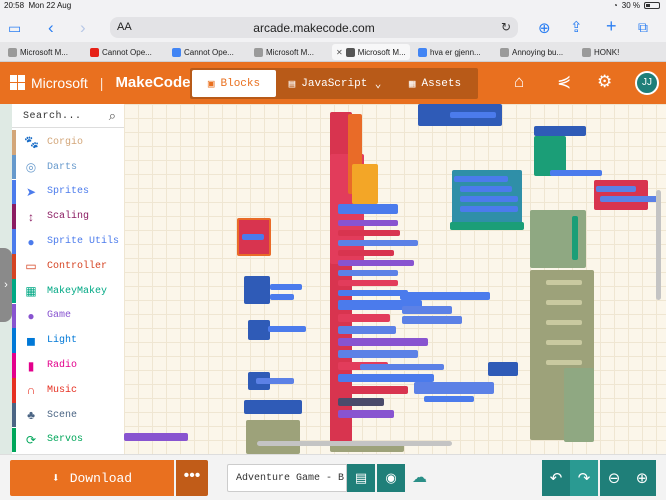 This screenshot has height=500, width=666. I want to click on share-project-icon: ⋞, so click(564, 82).